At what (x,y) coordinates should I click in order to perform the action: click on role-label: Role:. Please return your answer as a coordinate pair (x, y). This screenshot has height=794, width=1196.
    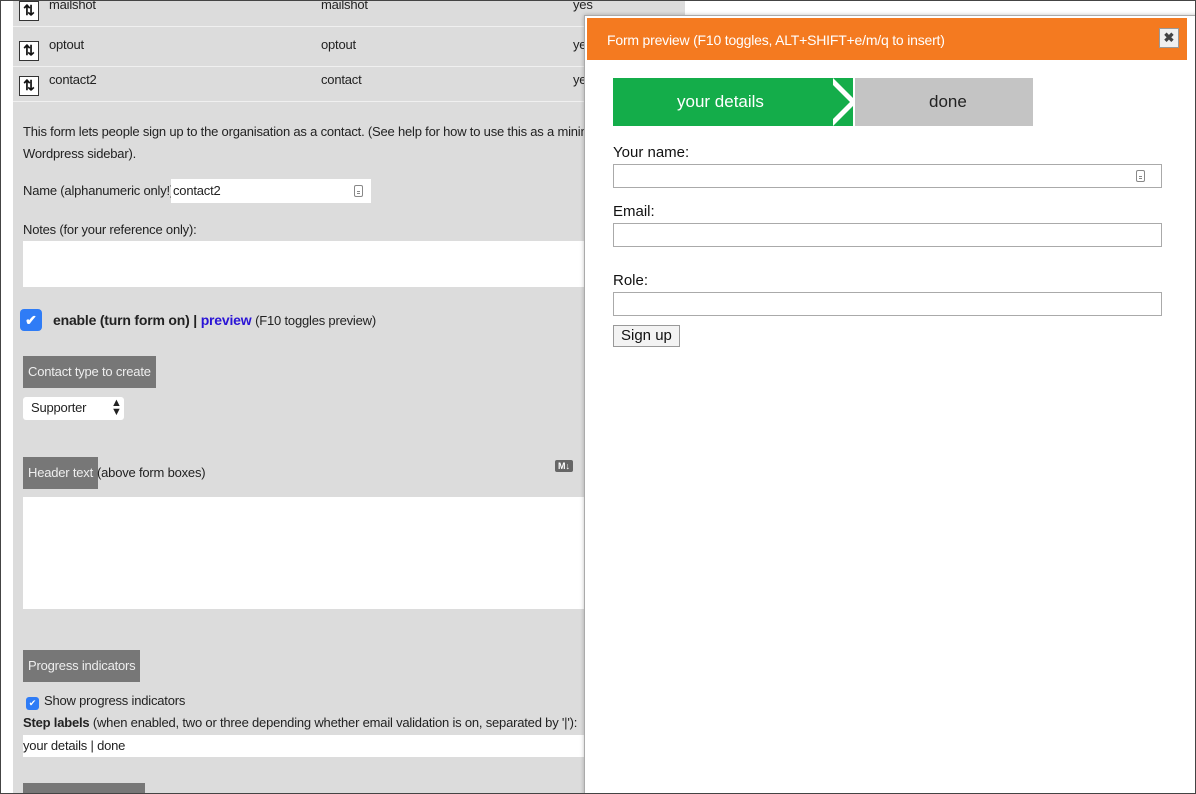
    Looking at the image, I should click on (631, 280).